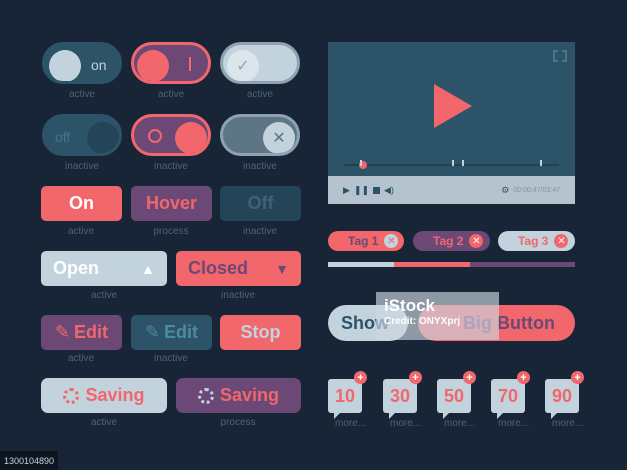 The height and width of the screenshot is (470, 627). Describe the element at coordinates (171, 135) in the screenshot. I see `toggle-pink-inactive` at that location.